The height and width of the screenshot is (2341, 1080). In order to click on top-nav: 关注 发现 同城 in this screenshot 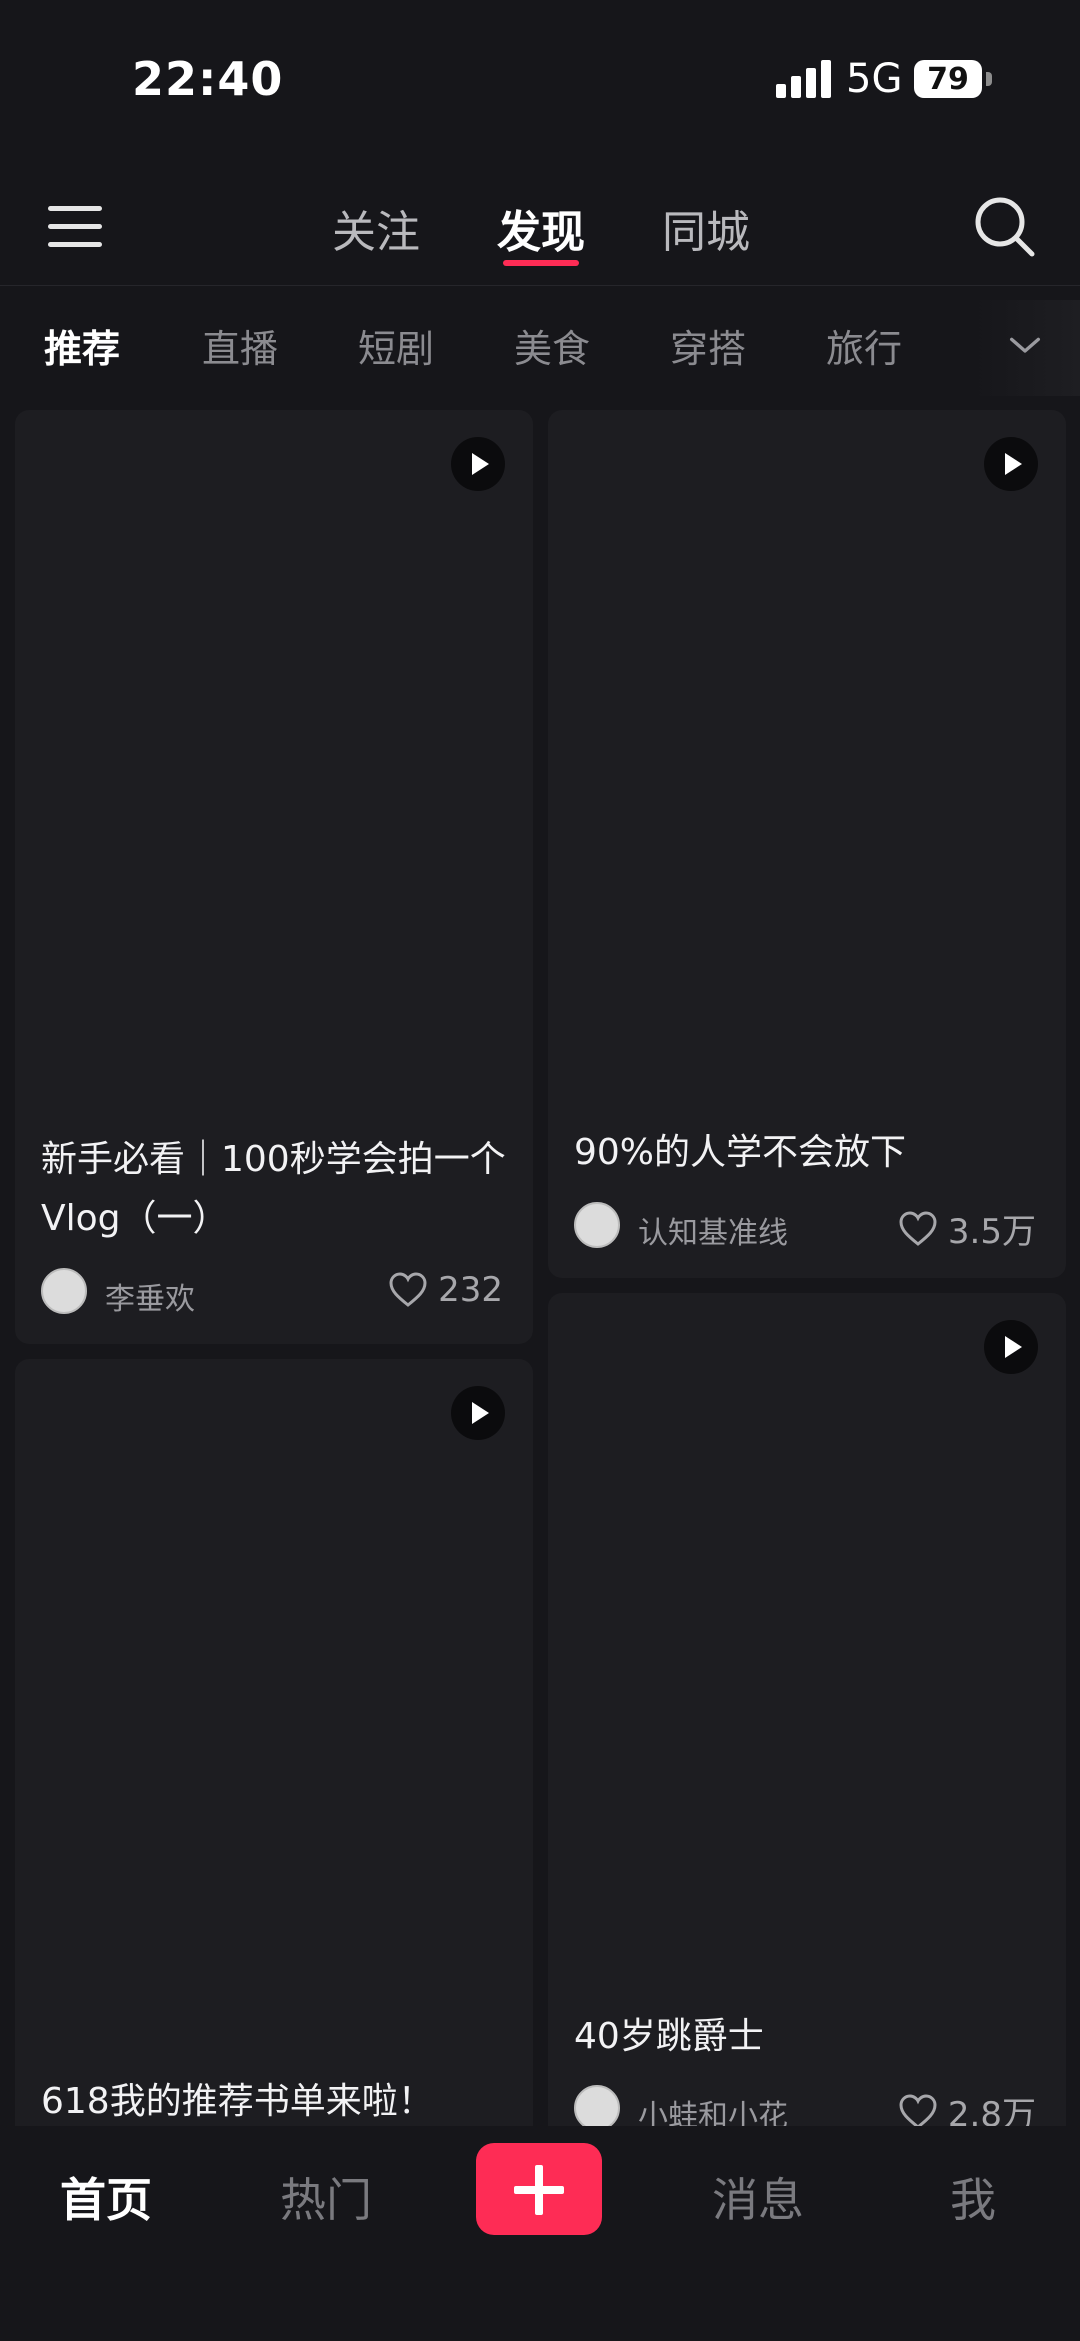, I will do `click(540, 228)`.